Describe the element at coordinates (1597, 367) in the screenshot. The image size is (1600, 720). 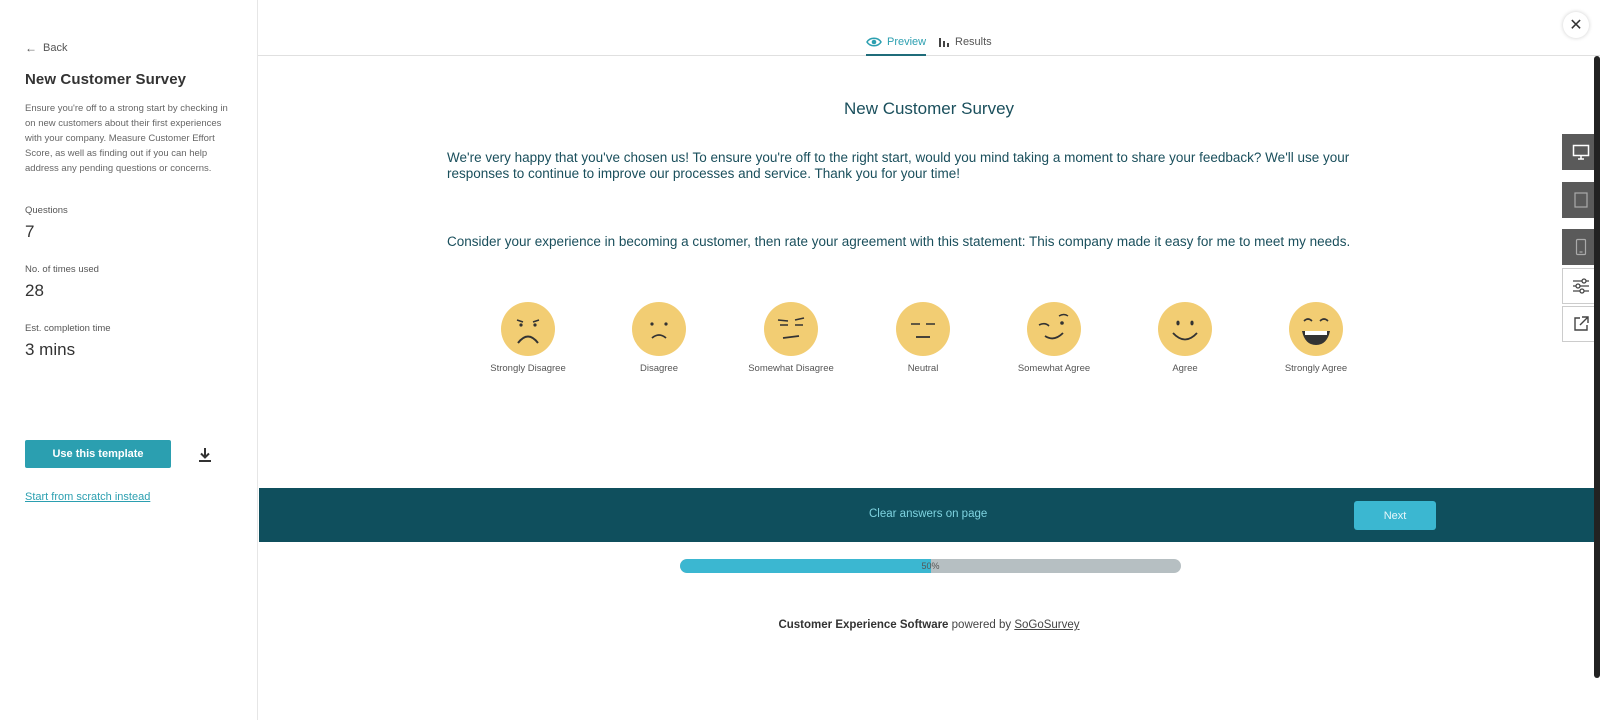
I see `scrollbar` at that location.